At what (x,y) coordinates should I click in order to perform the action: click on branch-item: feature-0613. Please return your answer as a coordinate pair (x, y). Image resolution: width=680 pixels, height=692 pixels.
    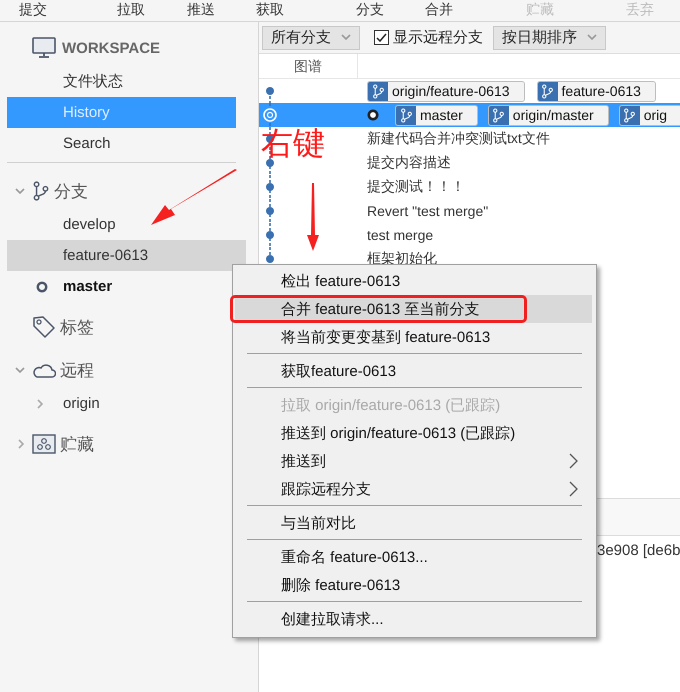
    Looking at the image, I should click on (126, 255).